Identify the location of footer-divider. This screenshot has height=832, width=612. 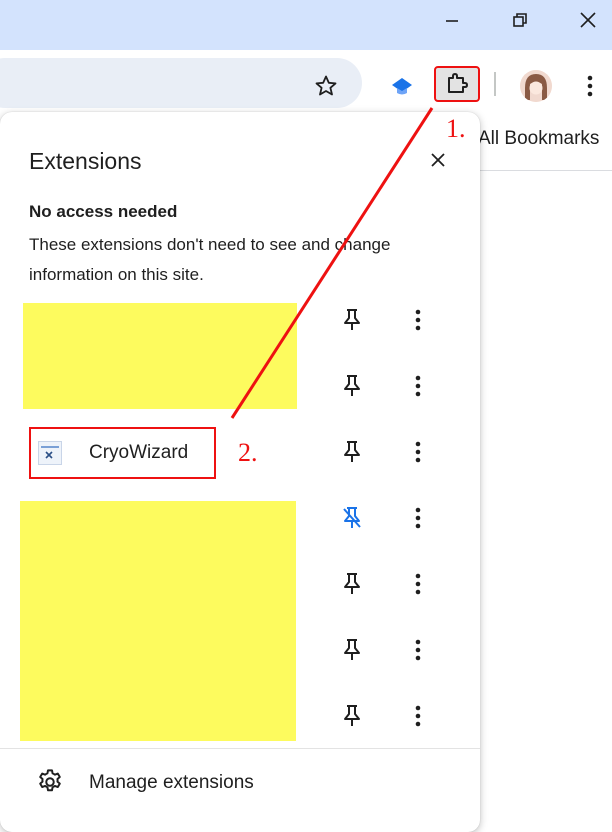
(240, 748).